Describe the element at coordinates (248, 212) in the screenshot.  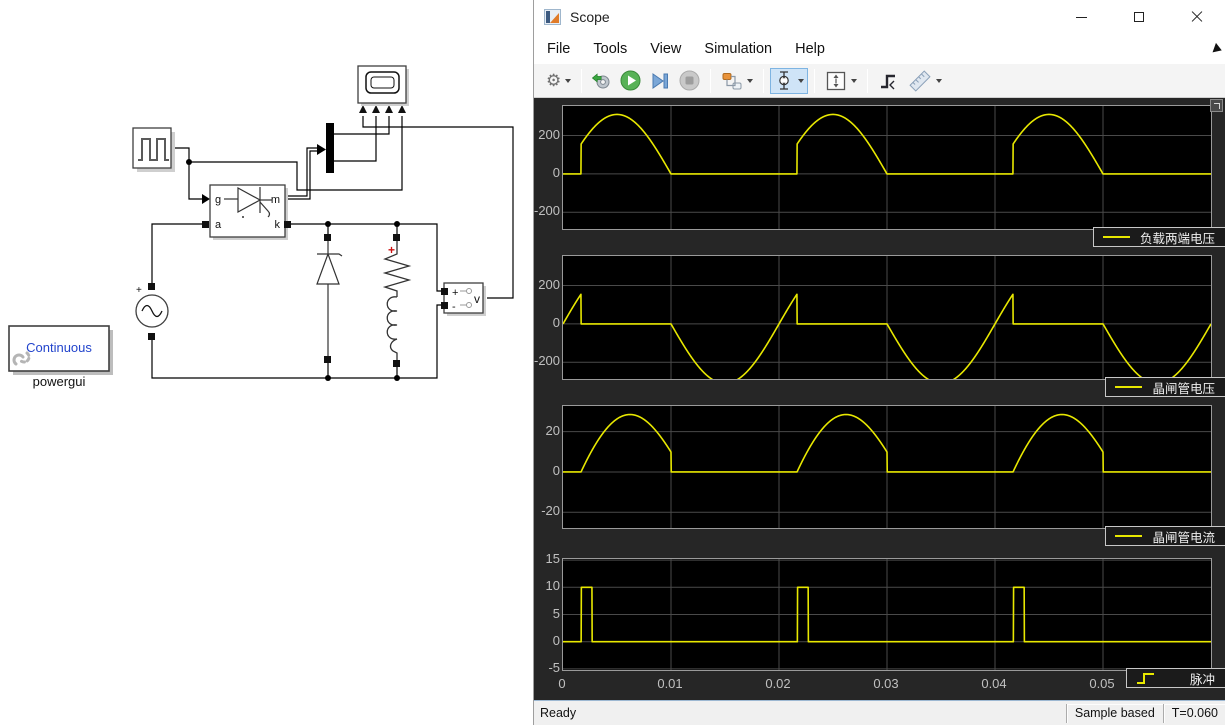
I see `thyristor-block: g a m k` at that location.